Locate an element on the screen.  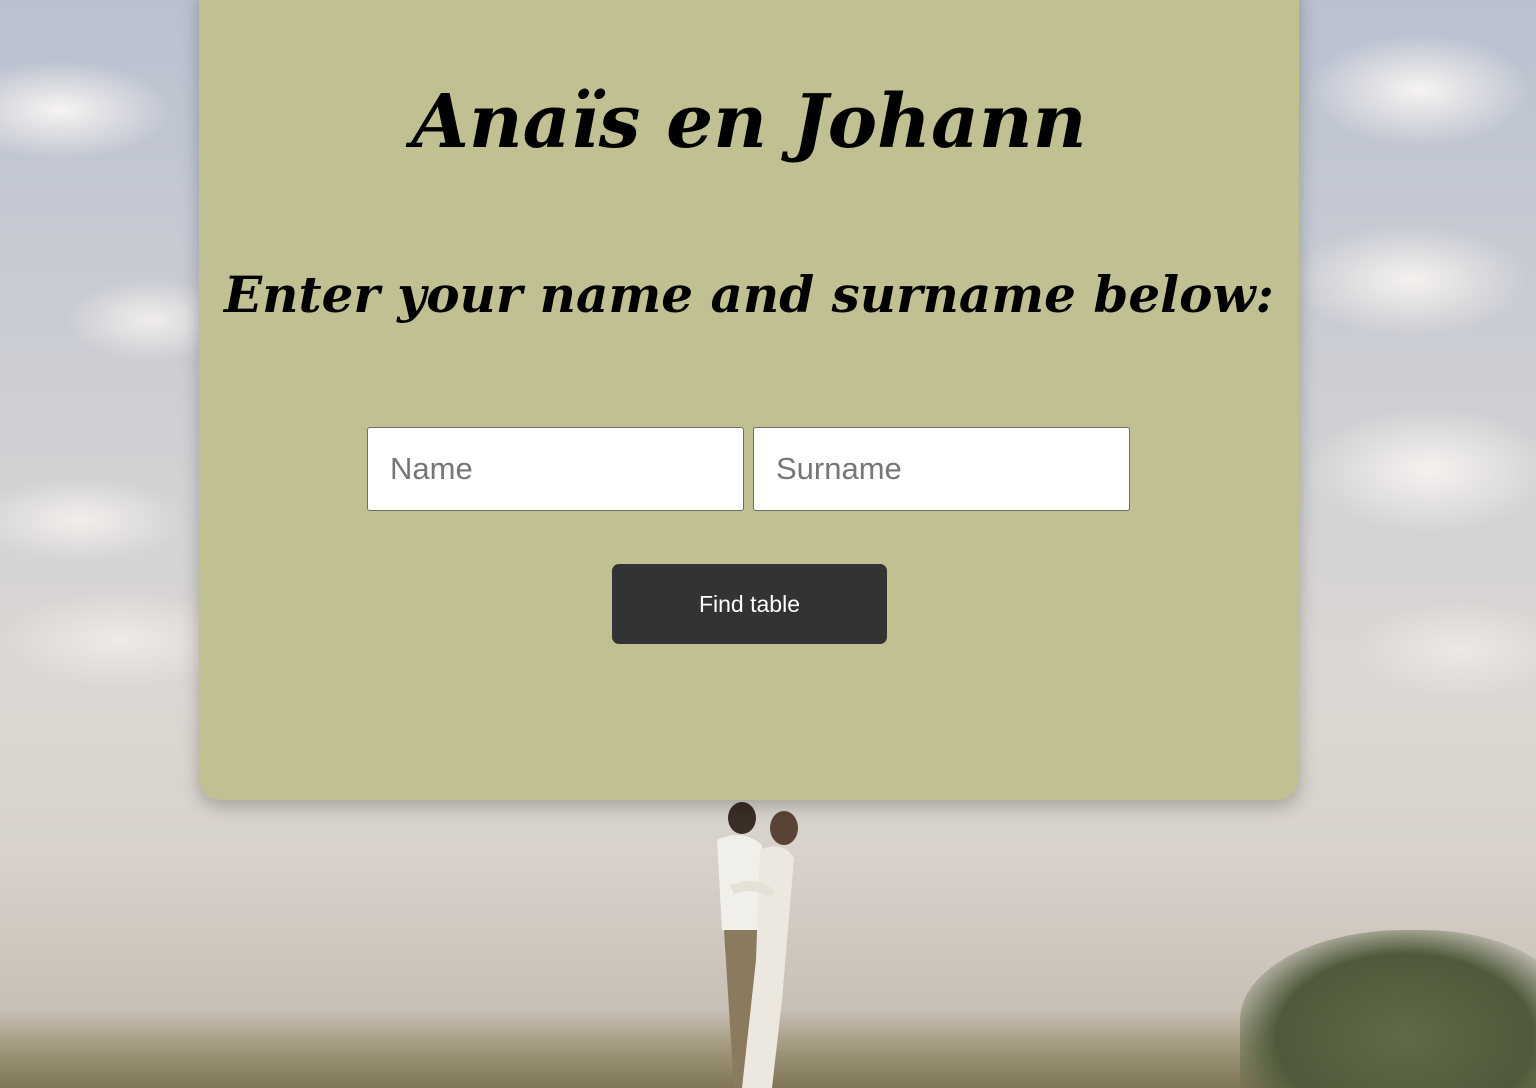
name-input is located at coordinates (555, 469).